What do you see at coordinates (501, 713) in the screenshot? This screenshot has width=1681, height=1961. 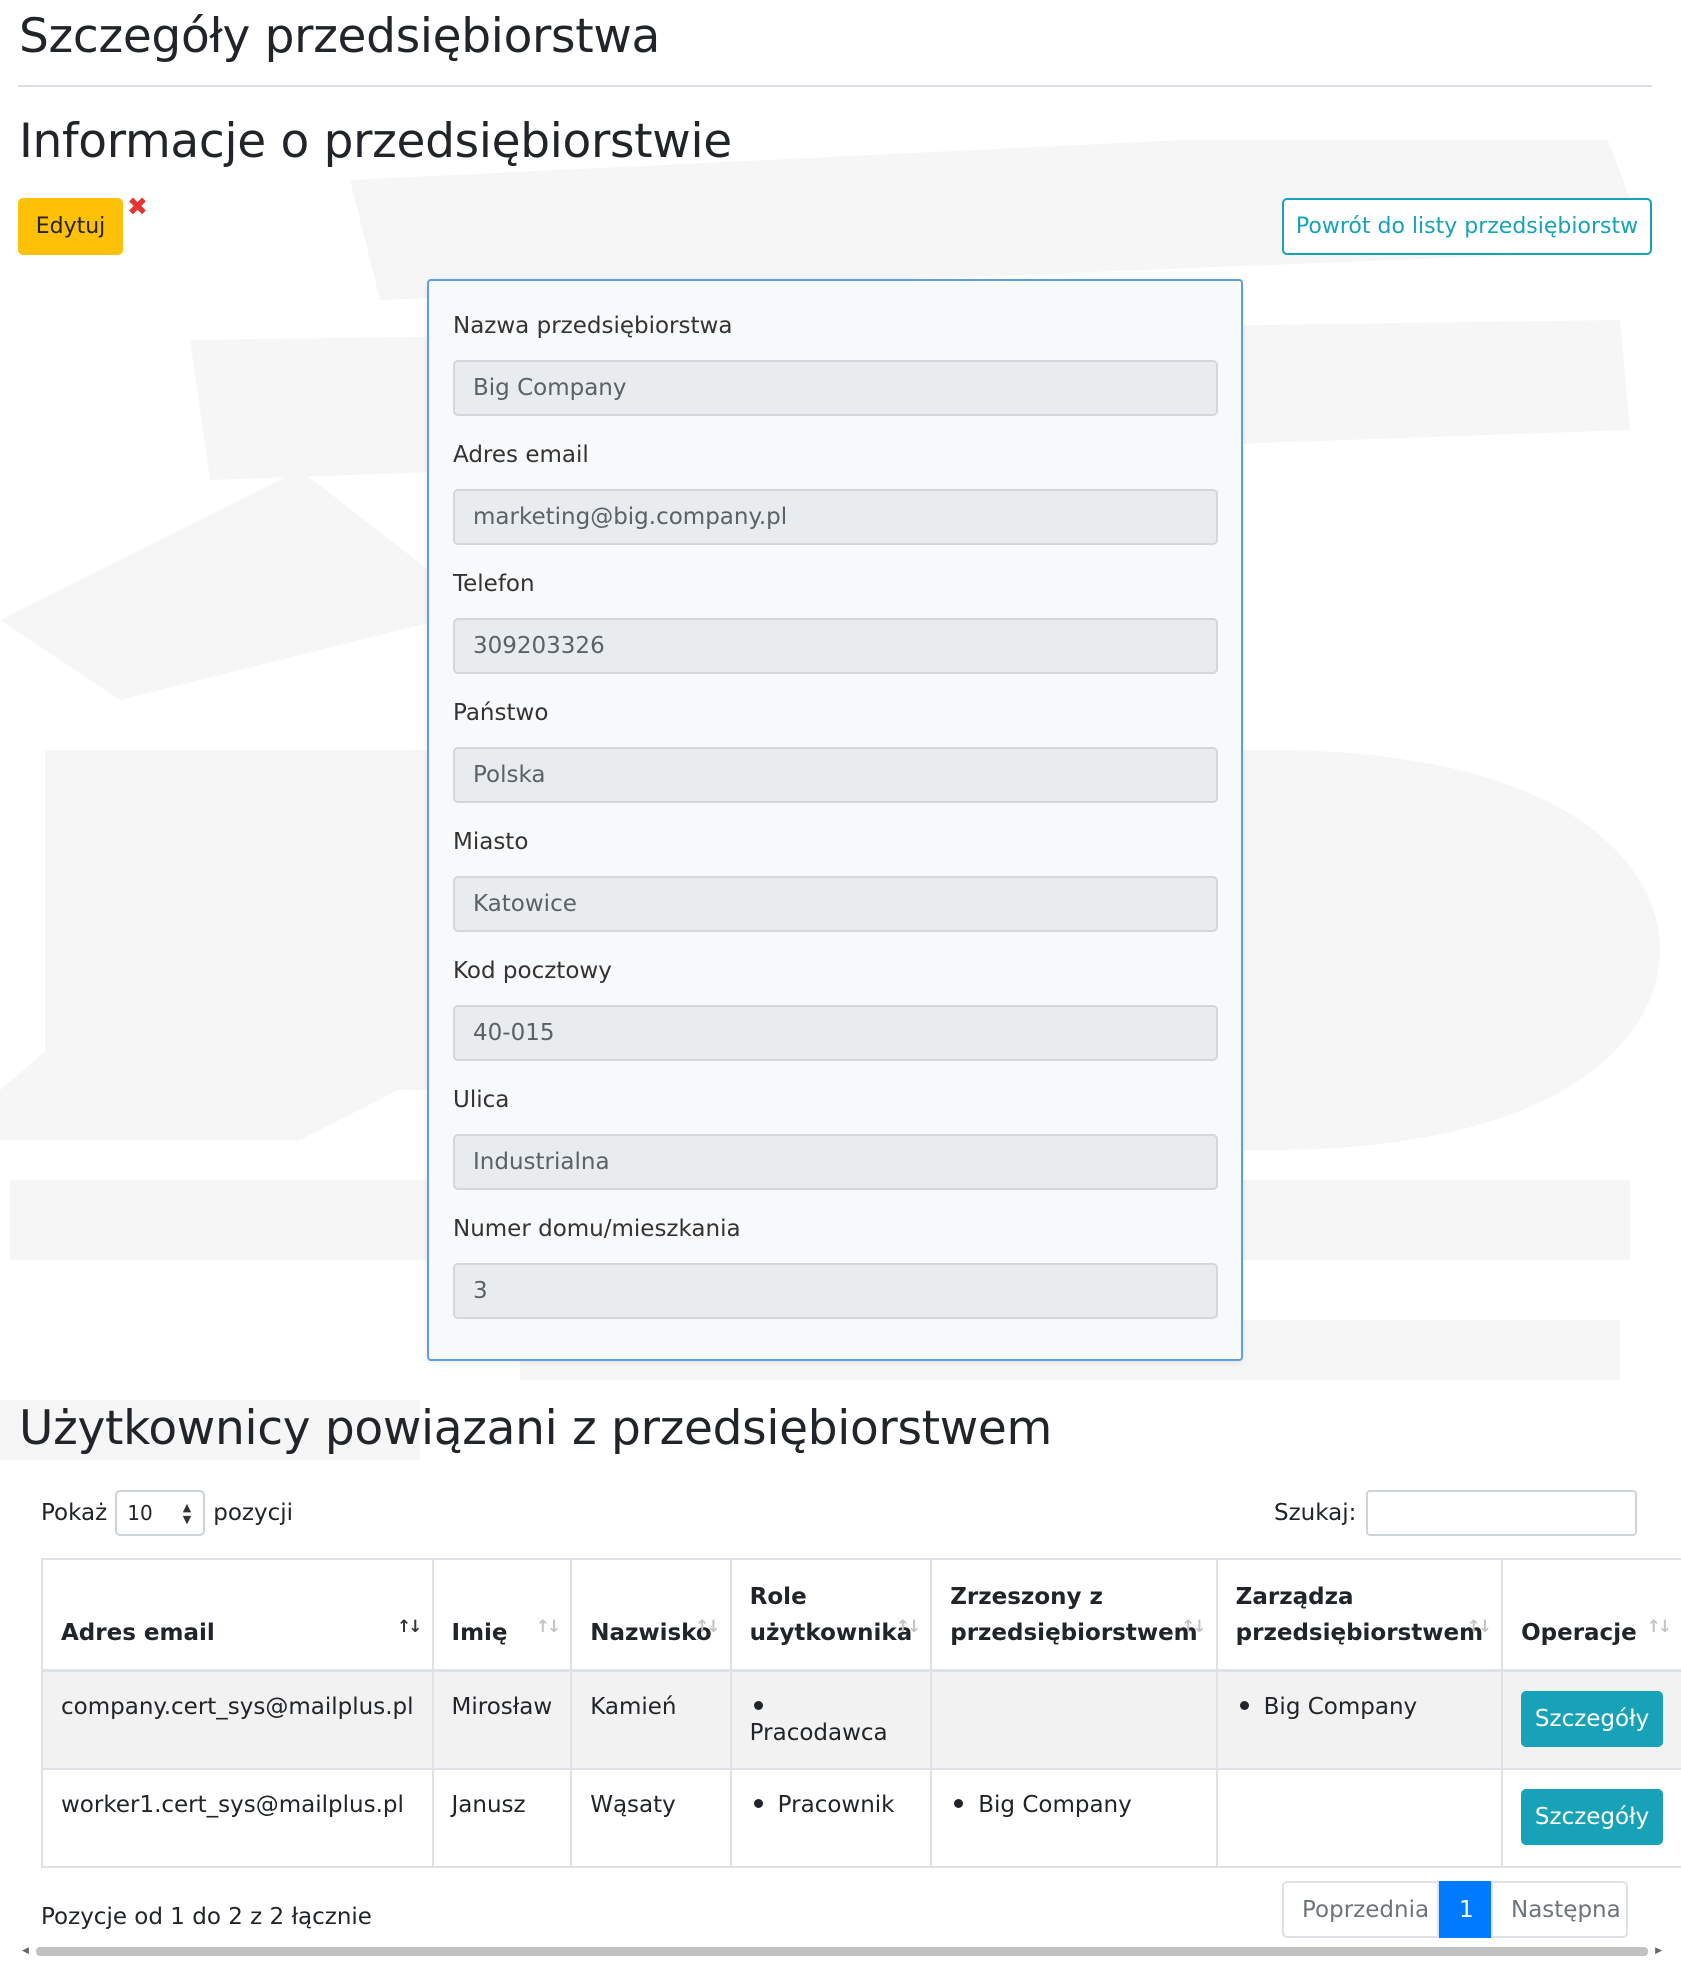 I see `country-label: Państwo` at bounding box center [501, 713].